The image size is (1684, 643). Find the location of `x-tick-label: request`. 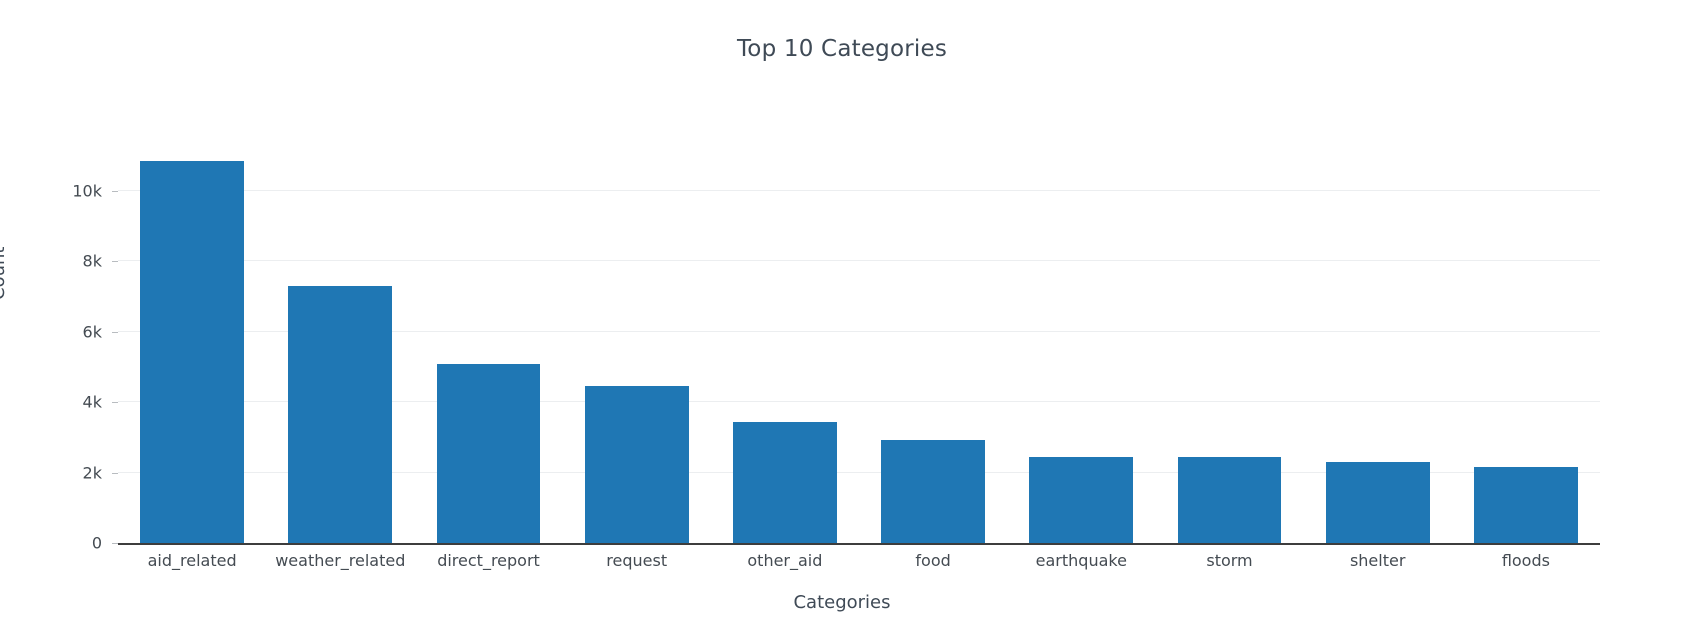

x-tick-label: request is located at coordinates (637, 560).